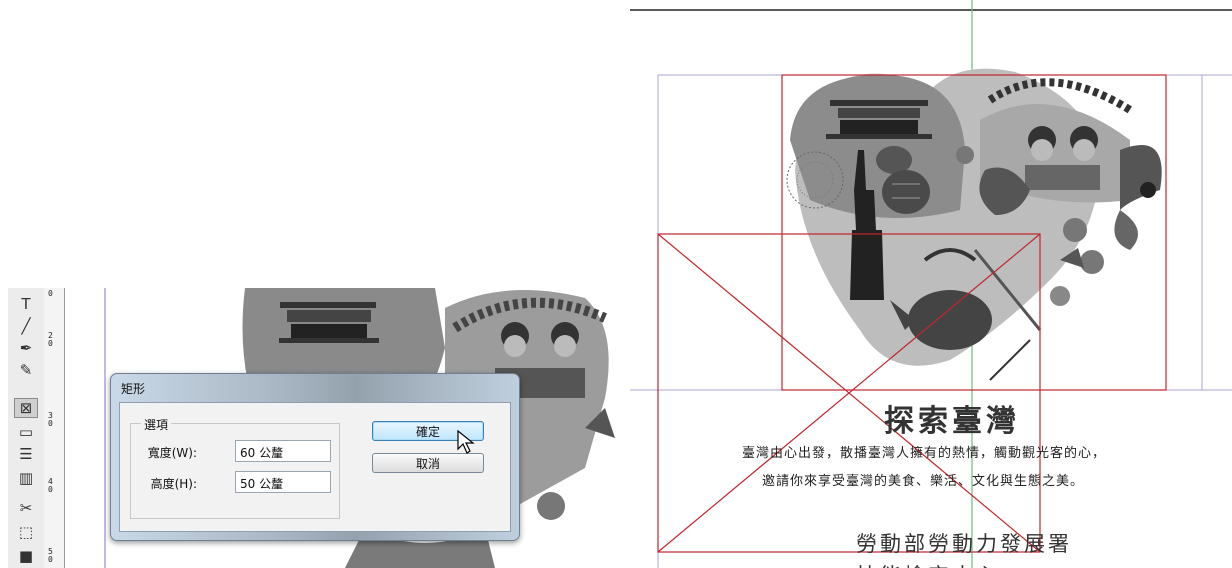 This screenshot has width=1232, height=568. I want to click on rectangle-dialog: 矩形 選項 寬度(W): 60 公釐 高度(H): 50 公釐 確定 取消, so click(315, 457).